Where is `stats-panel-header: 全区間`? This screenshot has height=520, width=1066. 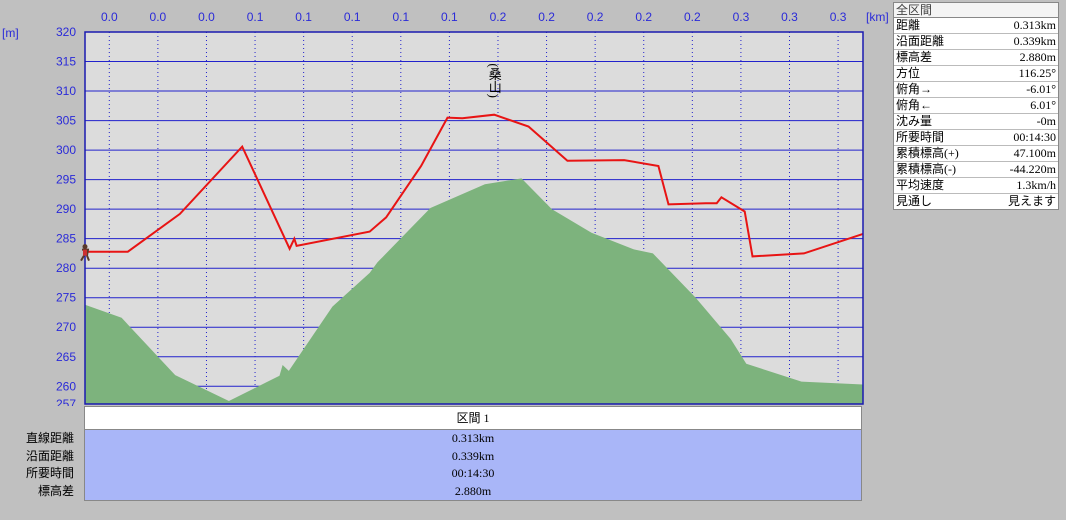
stats-panel-header: 全区間 is located at coordinates (976, 10).